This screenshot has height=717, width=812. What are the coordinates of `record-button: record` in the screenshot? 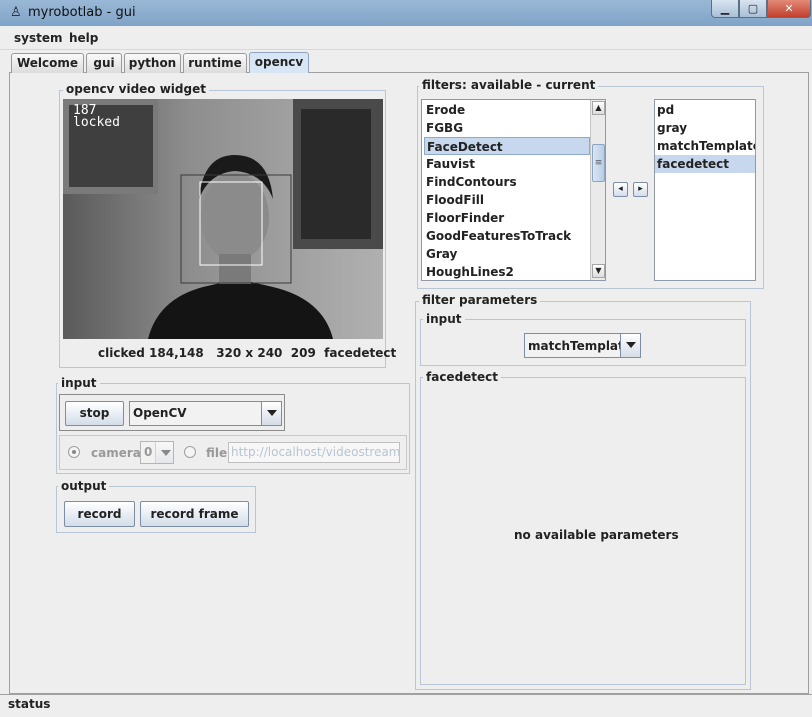 It's located at (99, 514).